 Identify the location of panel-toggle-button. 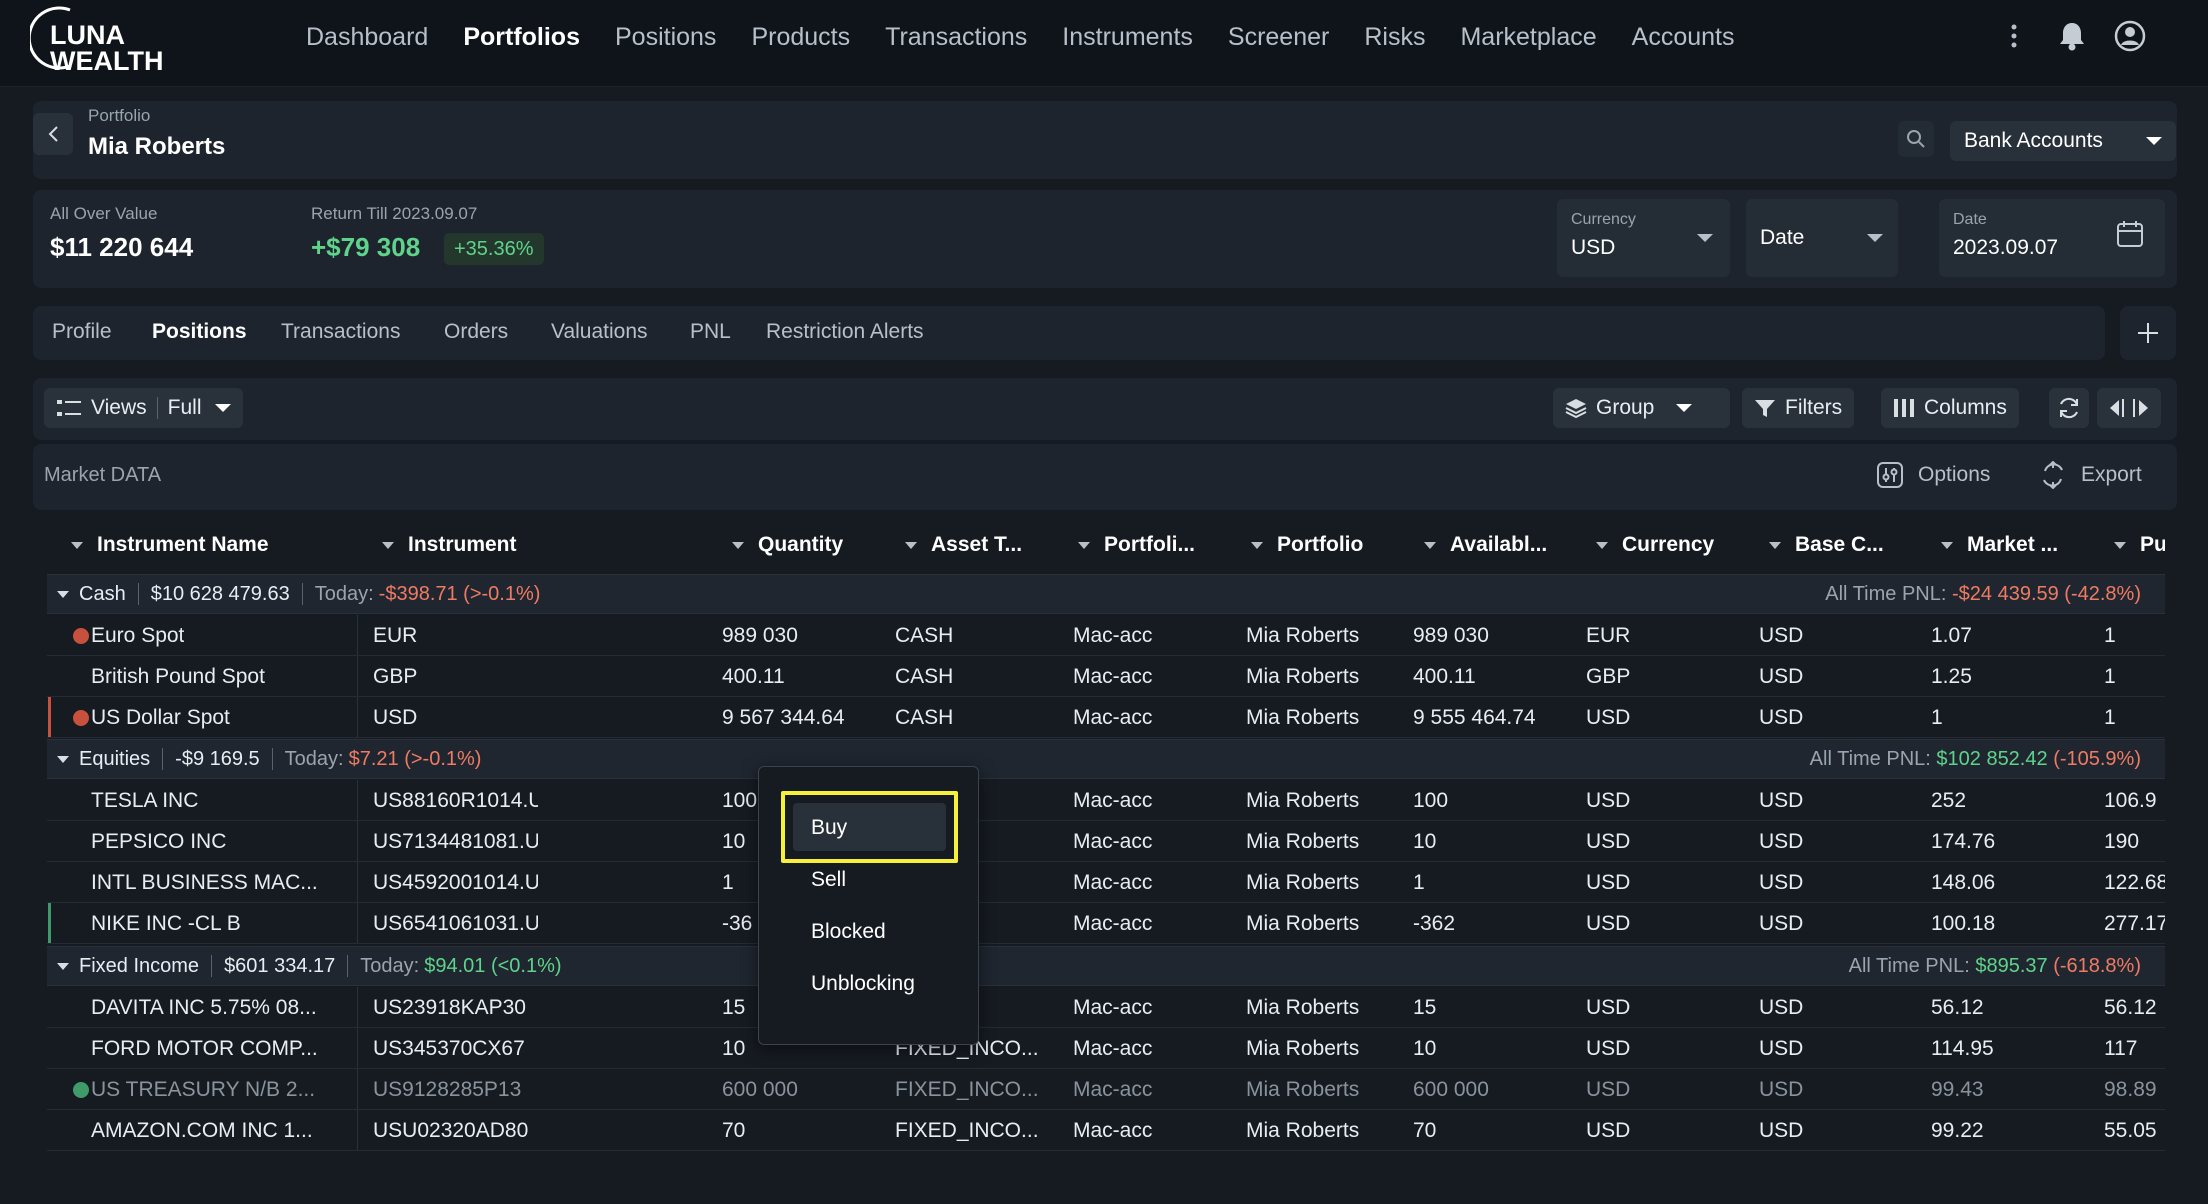
(2129, 408).